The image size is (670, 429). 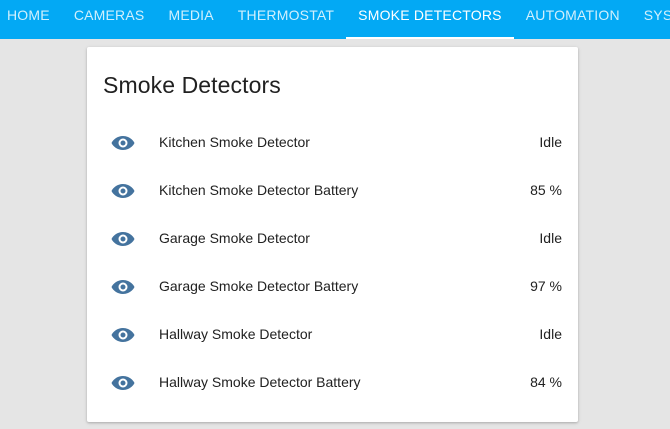 I want to click on entity-name: Kitchen Smoke Detector Battery, so click(x=259, y=190).